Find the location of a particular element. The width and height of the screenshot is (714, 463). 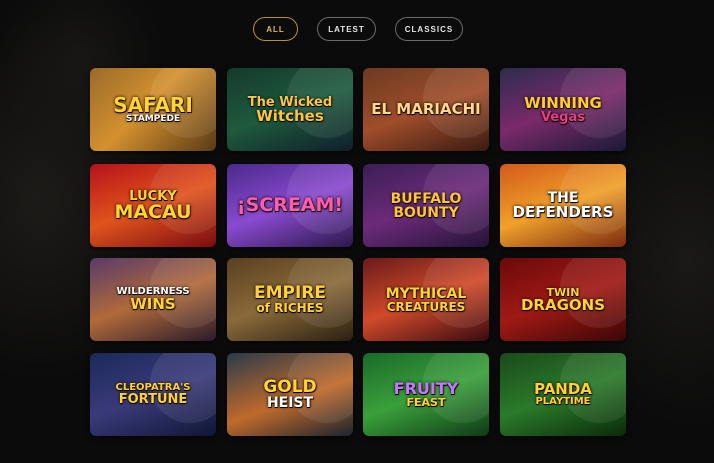

game-logo: EMPIRE of RICHES is located at coordinates (290, 299).